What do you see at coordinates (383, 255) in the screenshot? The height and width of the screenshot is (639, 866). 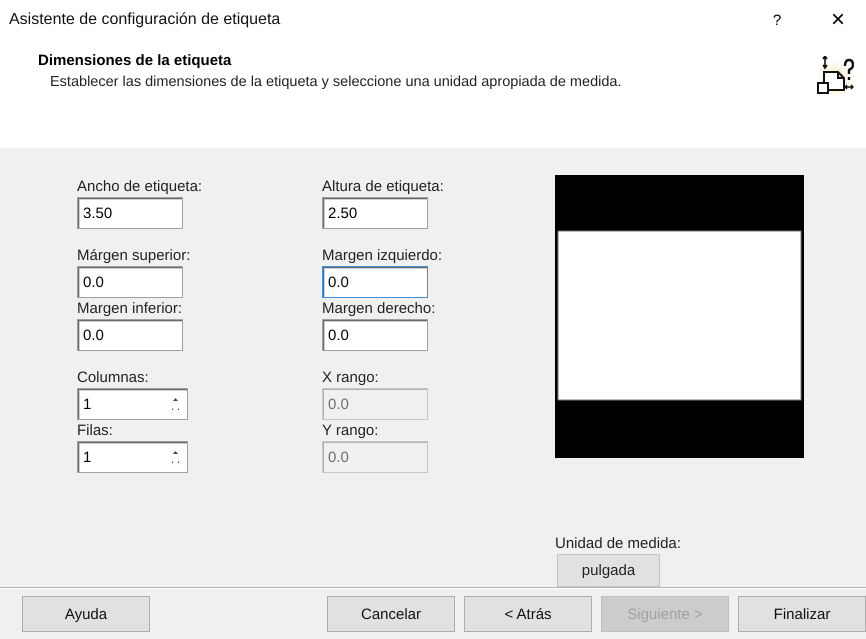 I see `field-label: Margen izquierdo:` at bounding box center [383, 255].